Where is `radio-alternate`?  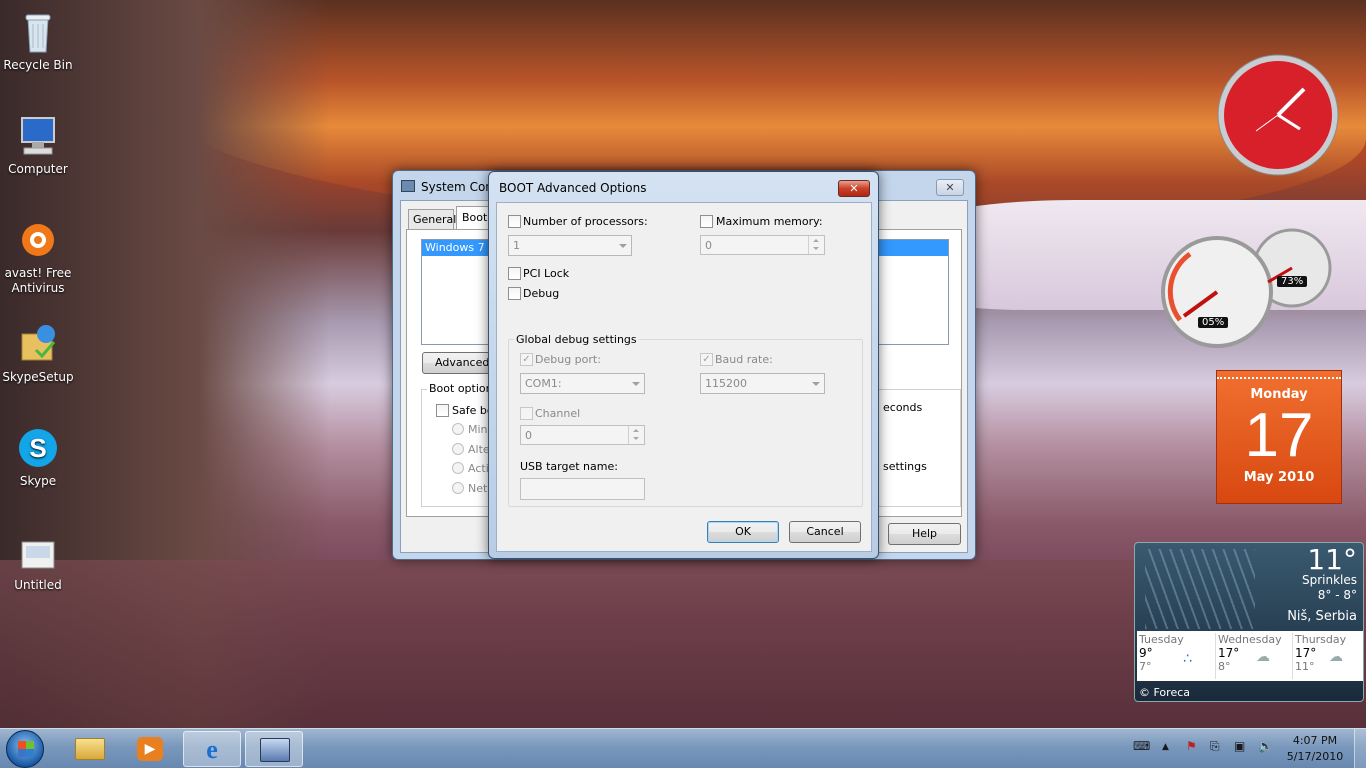
radio-alternate is located at coordinates (458, 449).